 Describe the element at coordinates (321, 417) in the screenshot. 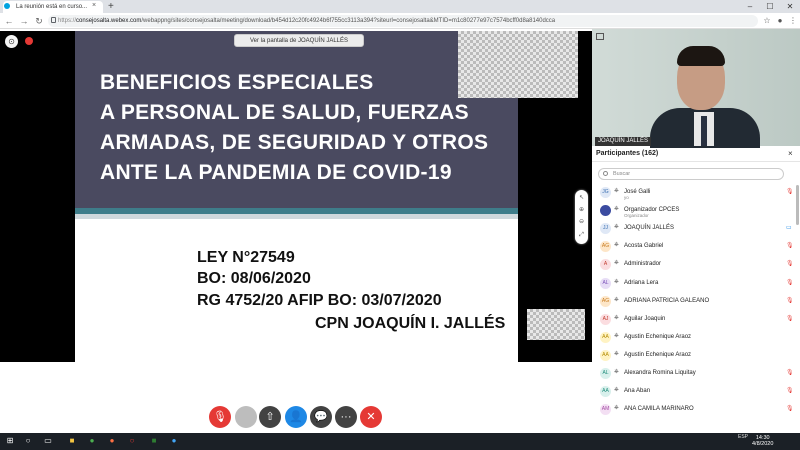

I see `chat-button: 💬` at that location.